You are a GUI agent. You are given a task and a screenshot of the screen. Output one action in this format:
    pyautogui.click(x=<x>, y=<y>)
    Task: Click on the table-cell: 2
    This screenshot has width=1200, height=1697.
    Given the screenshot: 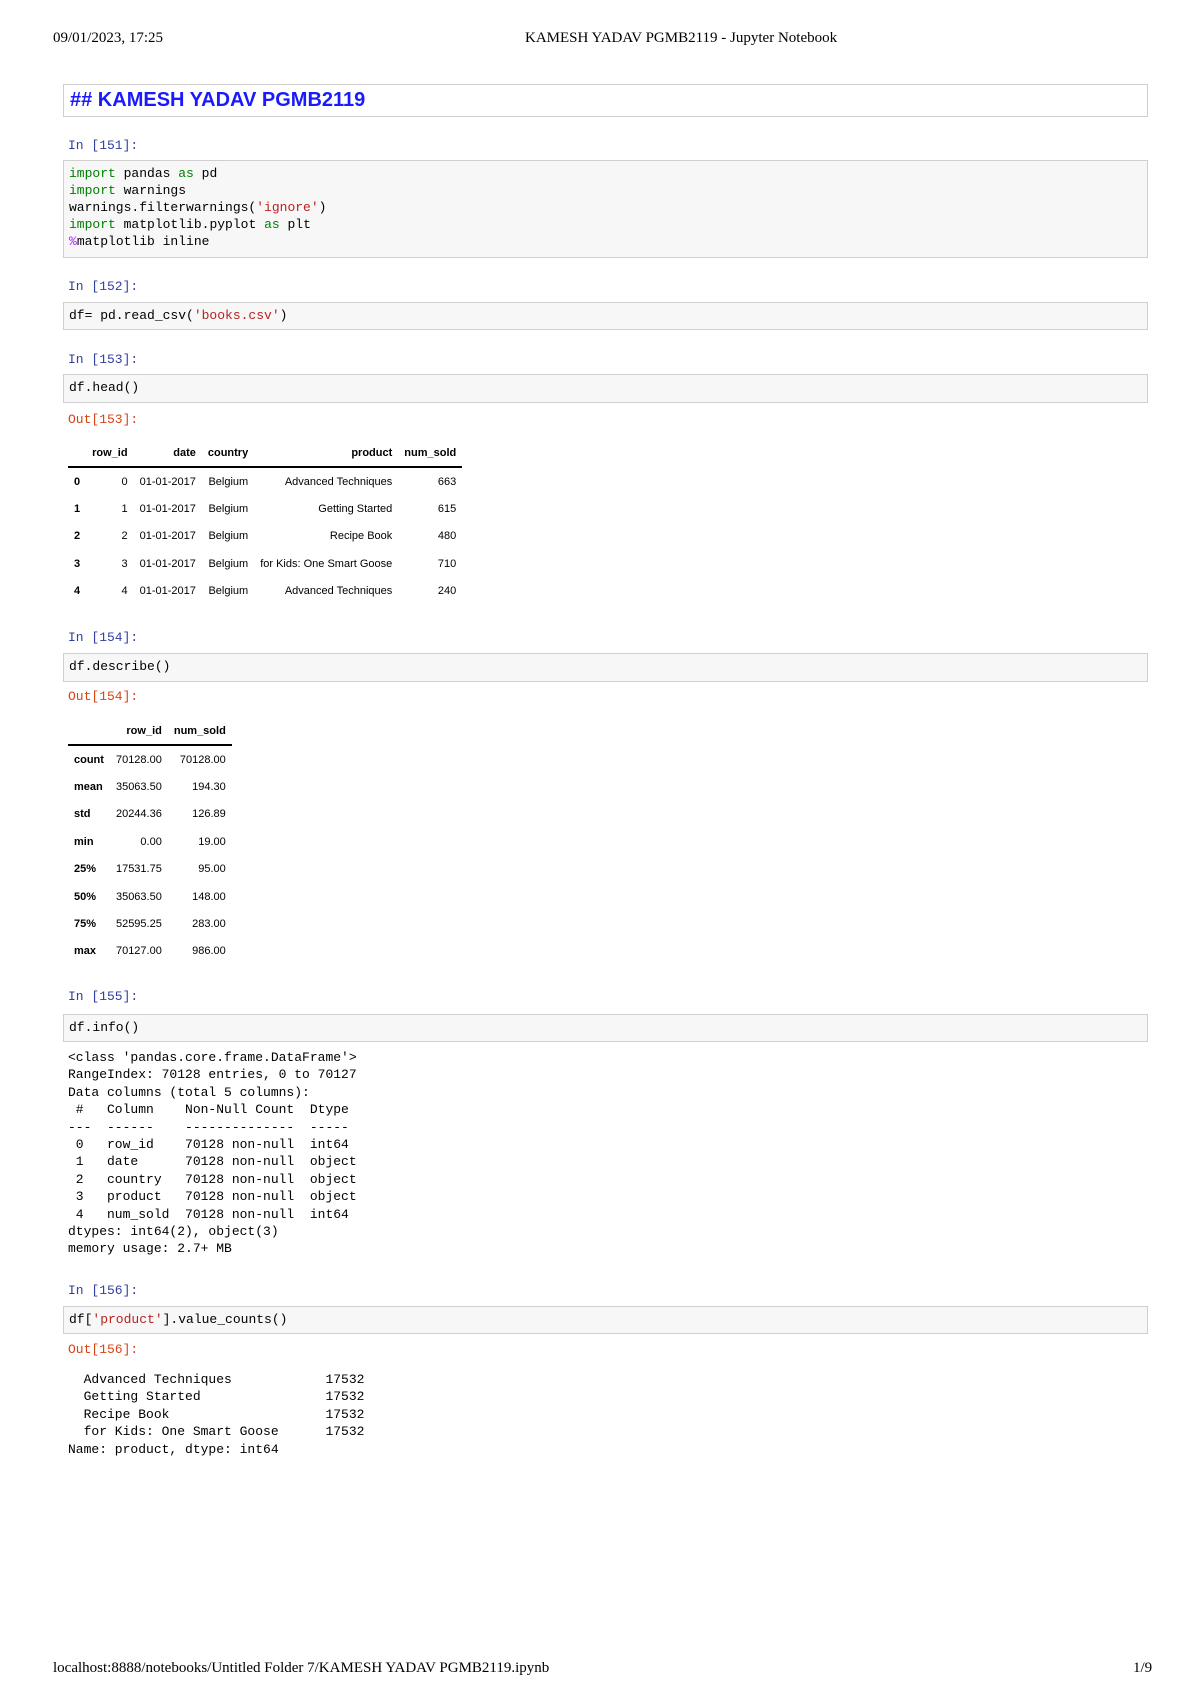 What is the action you would take?
    pyautogui.click(x=124, y=536)
    